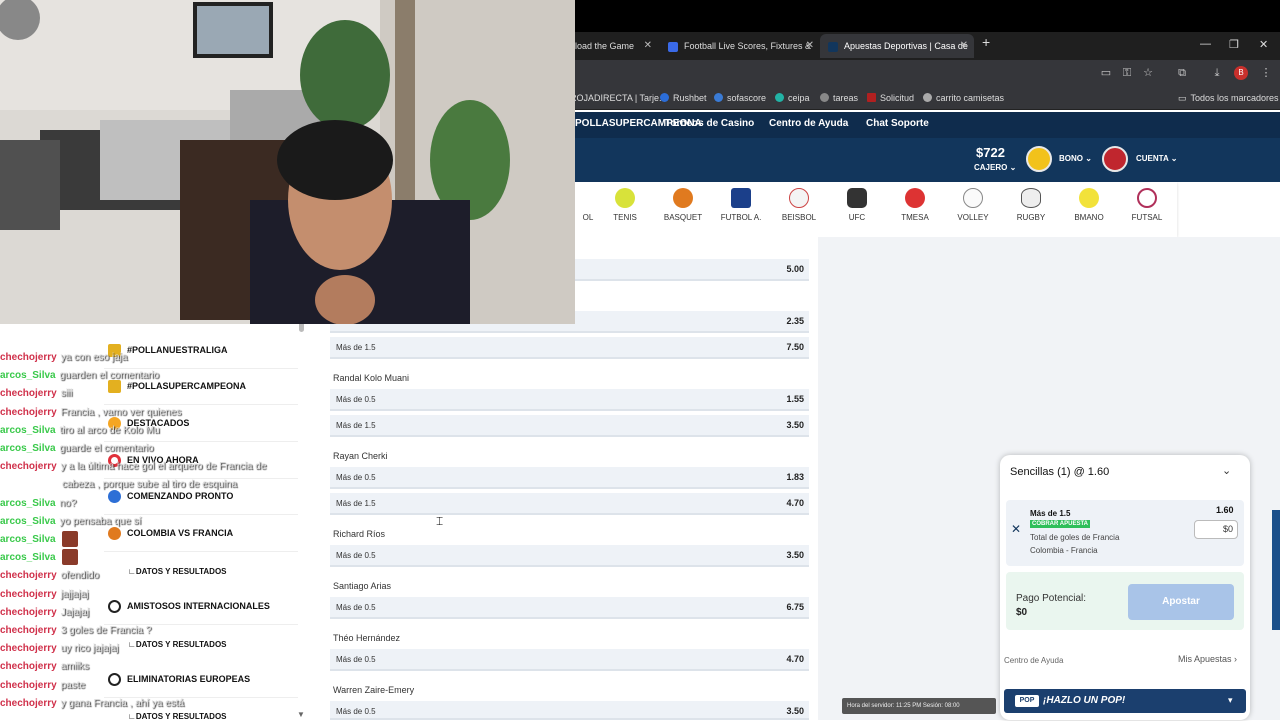 Image resolution: width=1280 pixels, height=721 pixels. Describe the element at coordinates (973, 205) in the screenshot. I see `sport-volley: VOLLEY` at that location.